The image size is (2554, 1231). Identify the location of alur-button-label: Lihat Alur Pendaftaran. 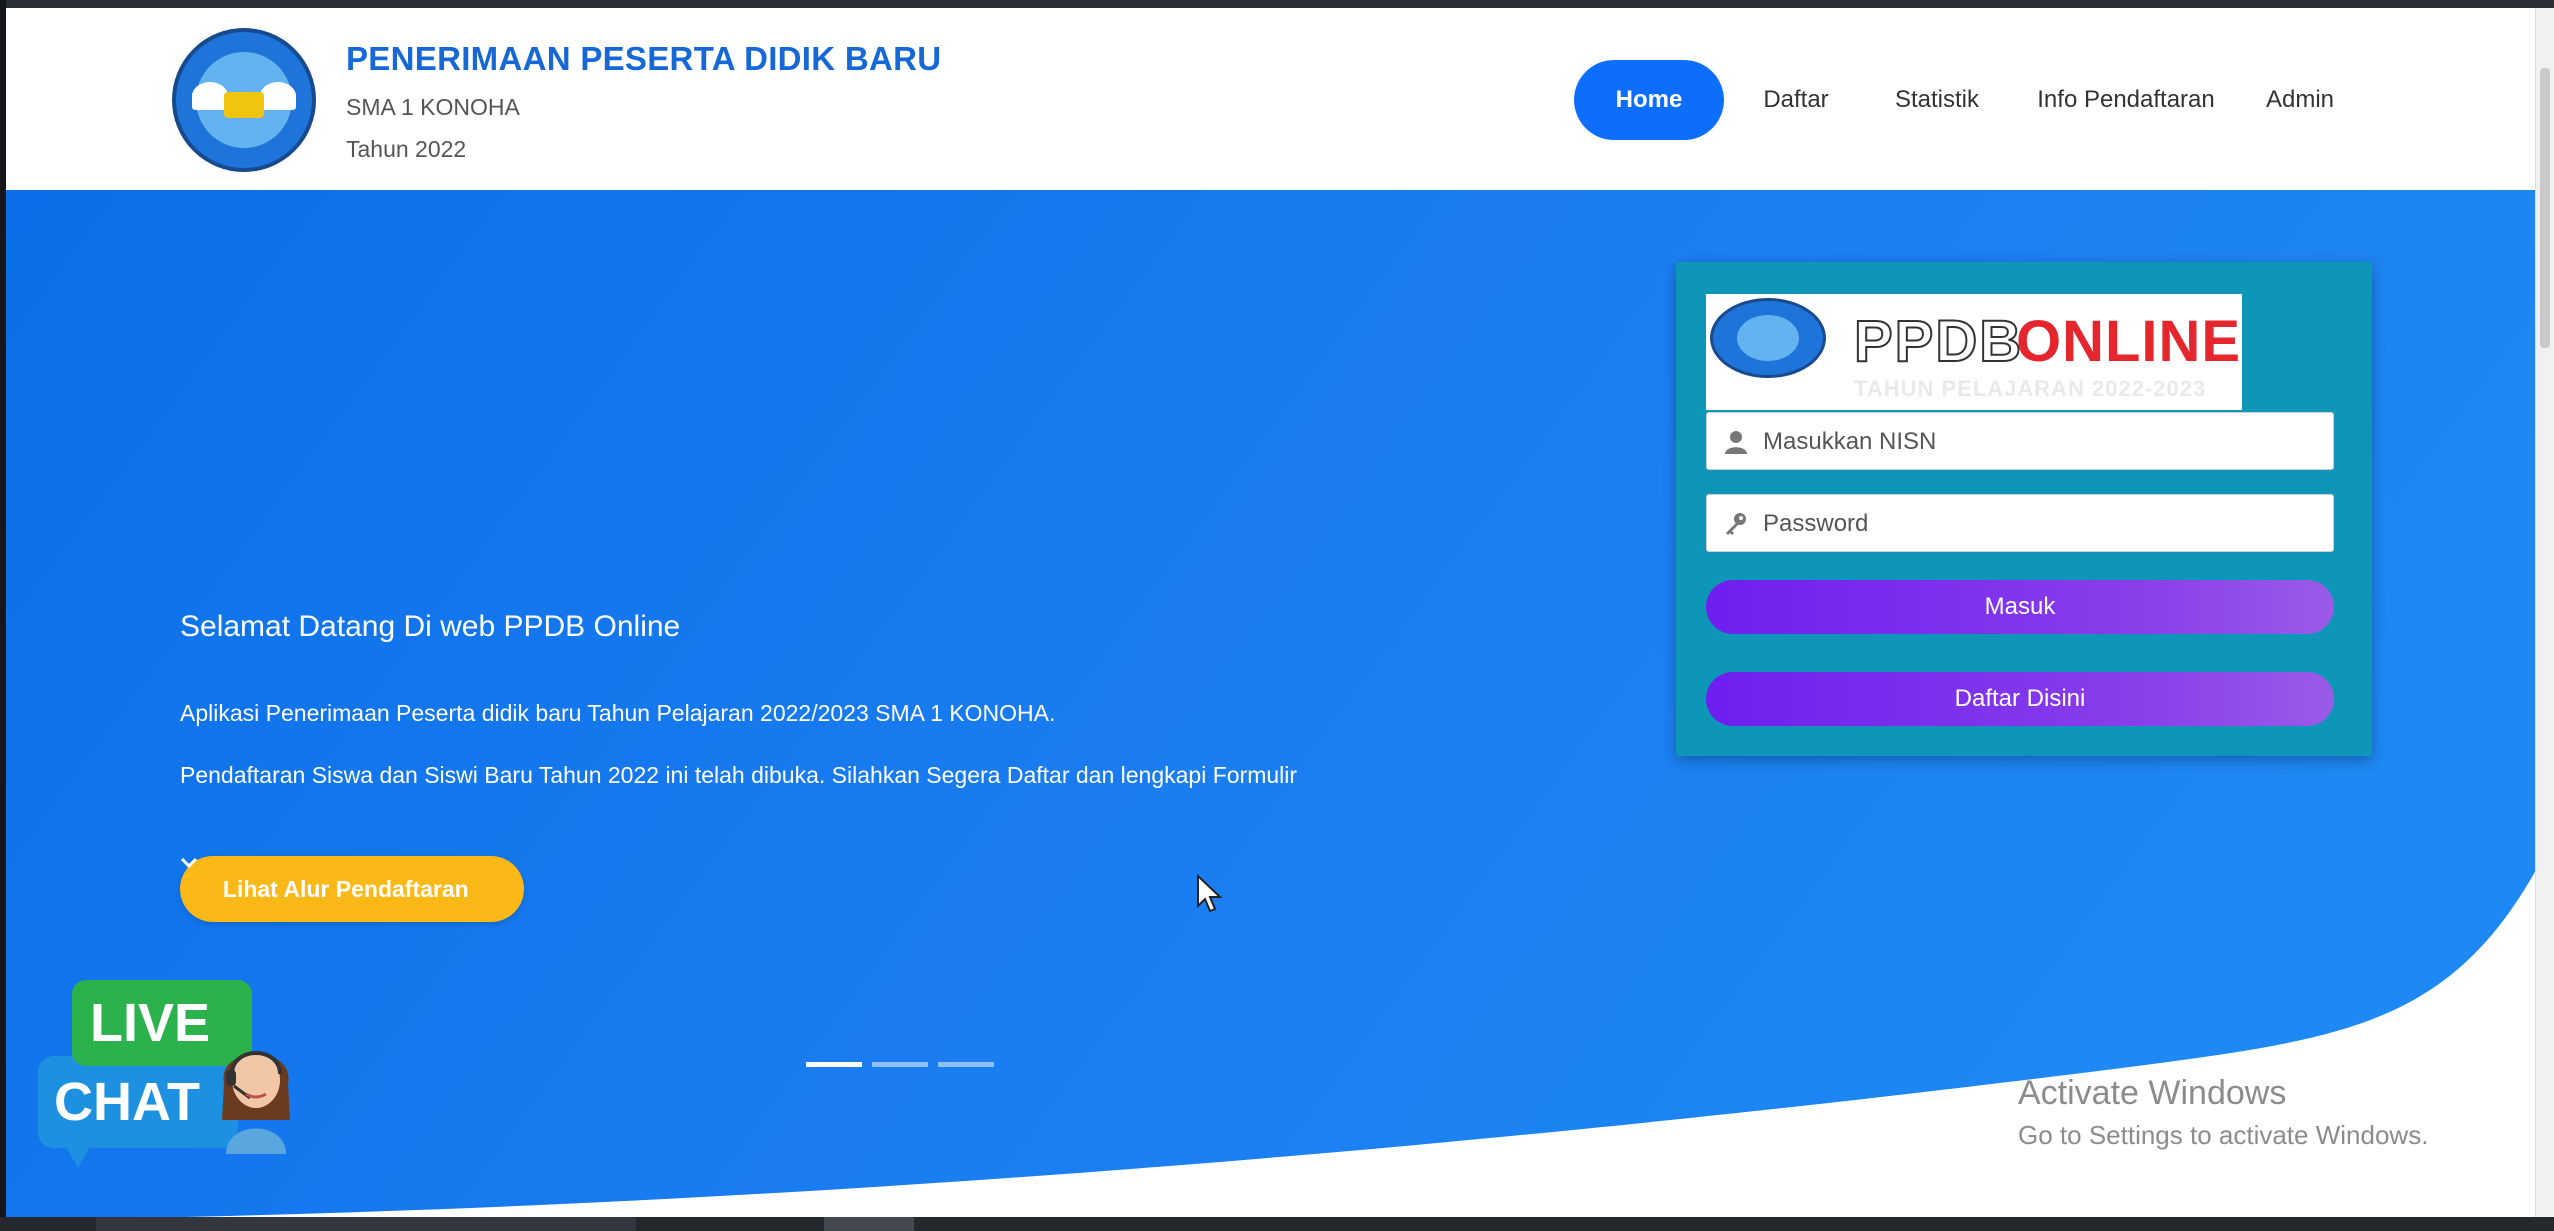
(345, 889).